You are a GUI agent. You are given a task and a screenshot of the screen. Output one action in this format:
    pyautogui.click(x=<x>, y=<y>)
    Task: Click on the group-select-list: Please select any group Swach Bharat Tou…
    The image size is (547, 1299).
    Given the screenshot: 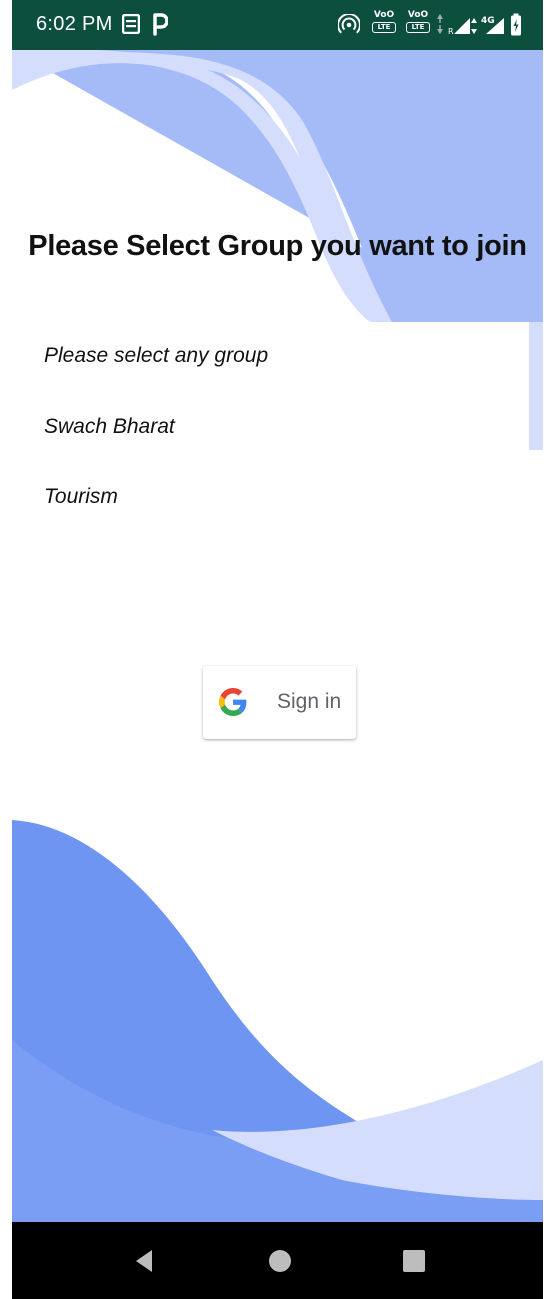 What is the action you would take?
    pyautogui.click(x=270, y=415)
    